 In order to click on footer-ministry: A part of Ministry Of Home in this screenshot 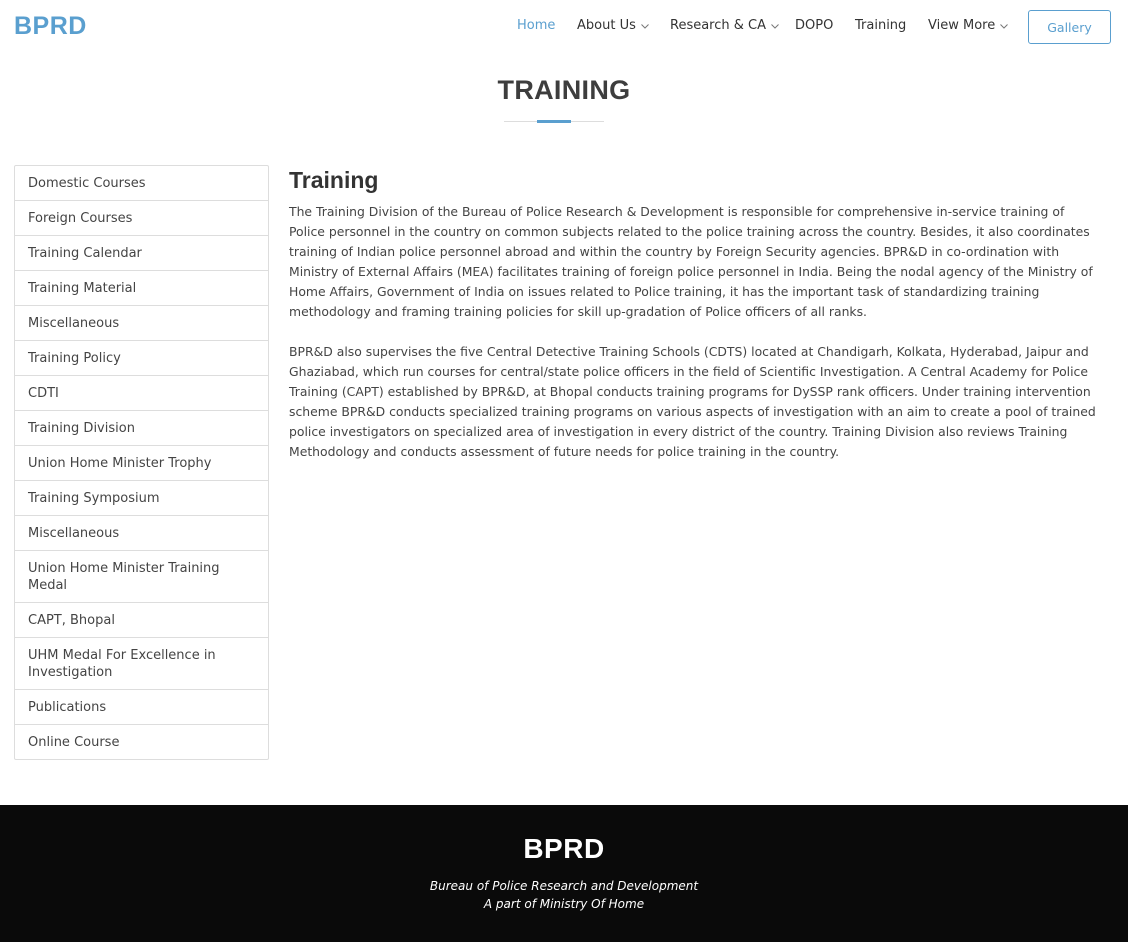, I will do `click(564, 904)`.